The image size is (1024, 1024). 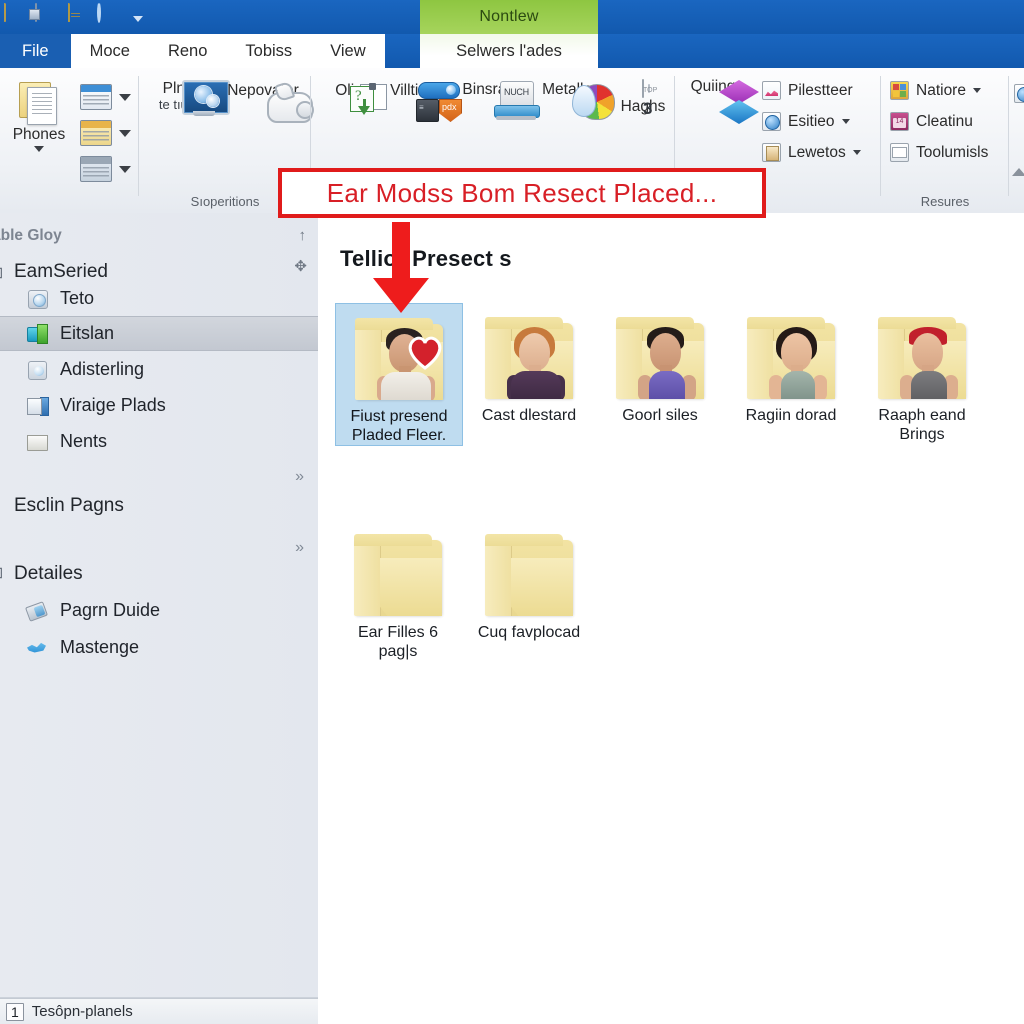 What do you see at coordinates (159, 369) in the screenshot?
I see `sidebar-item-adisterling: Adisterling` at bounding box center [159, 369].